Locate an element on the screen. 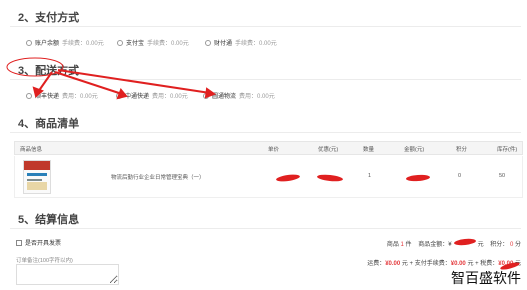 The height and width of the screenshot is (290, 527). shipping-option-label: 顺丰快递 is located at coordinates (47, 97).